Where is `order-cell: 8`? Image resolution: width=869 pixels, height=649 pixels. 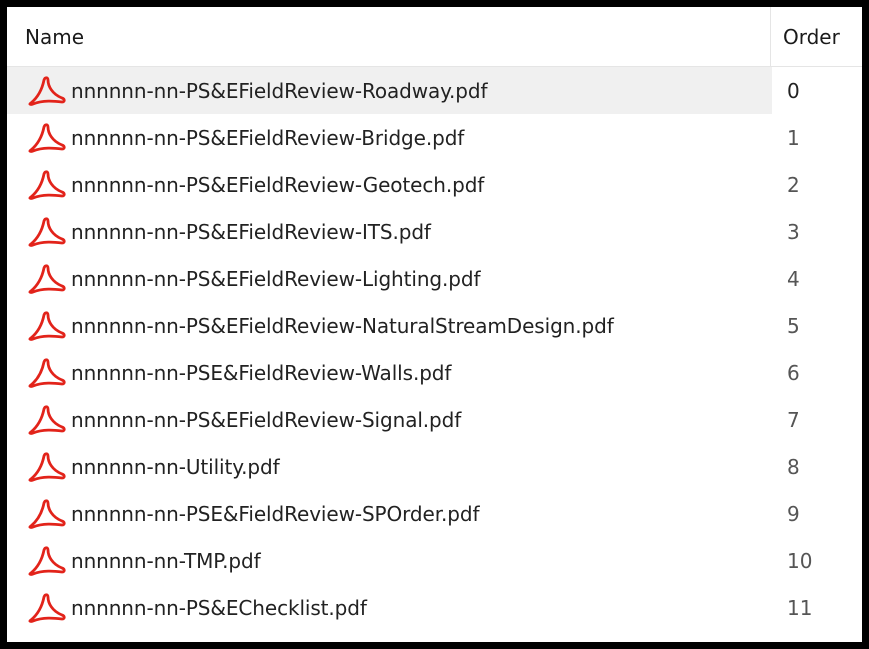 order-cell: 8 is located at coordinates (824, 466).